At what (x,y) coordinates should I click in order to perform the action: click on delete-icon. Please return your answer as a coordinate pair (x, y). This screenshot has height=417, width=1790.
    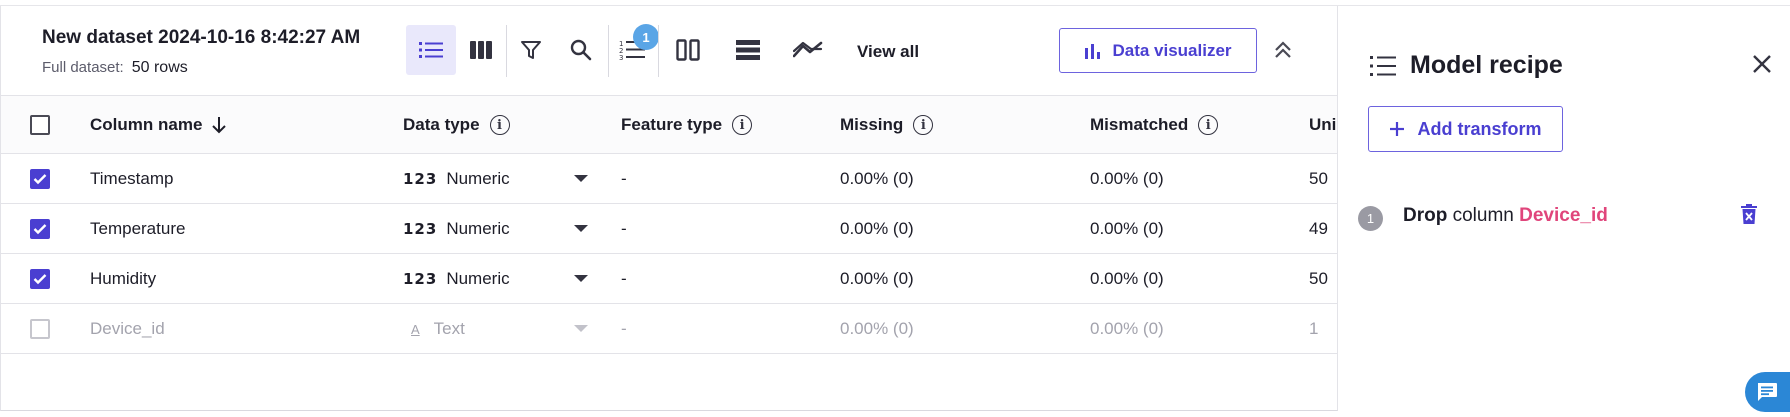
    Looking at the image, I should click on (1749, 214).